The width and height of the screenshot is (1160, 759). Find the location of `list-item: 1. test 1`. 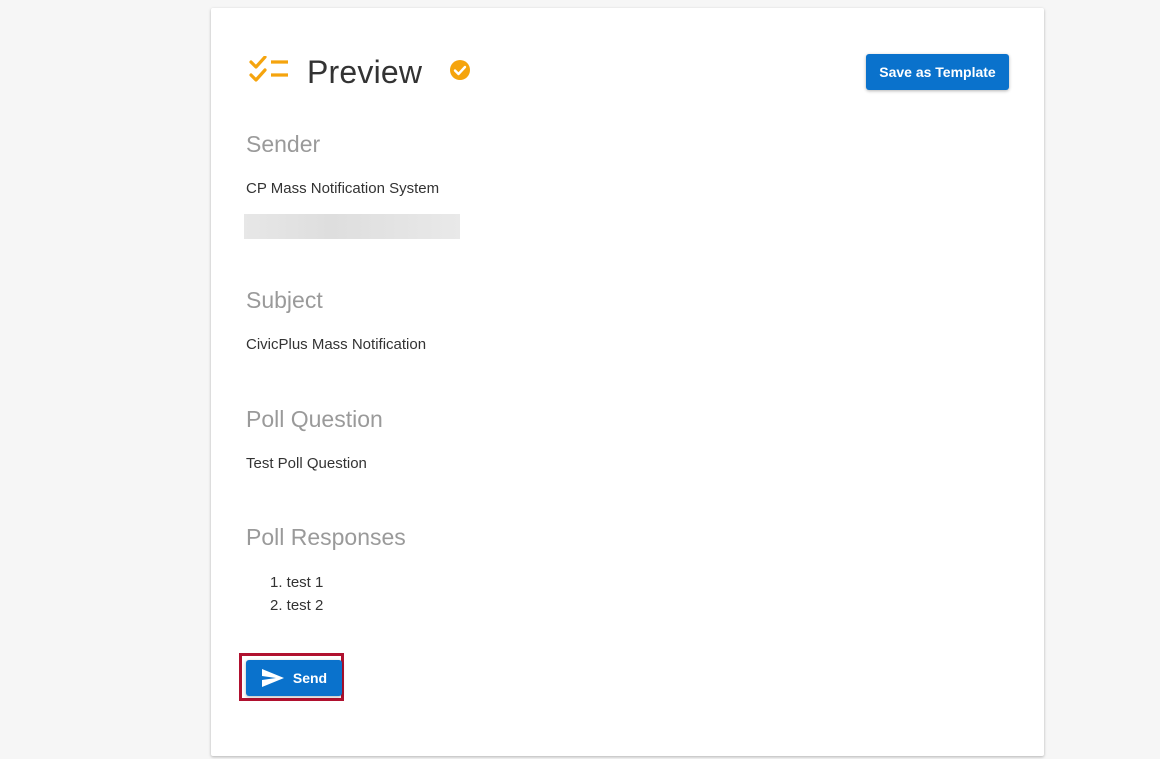

list-item: 1. test 1 is located at coordinates (297, 582).